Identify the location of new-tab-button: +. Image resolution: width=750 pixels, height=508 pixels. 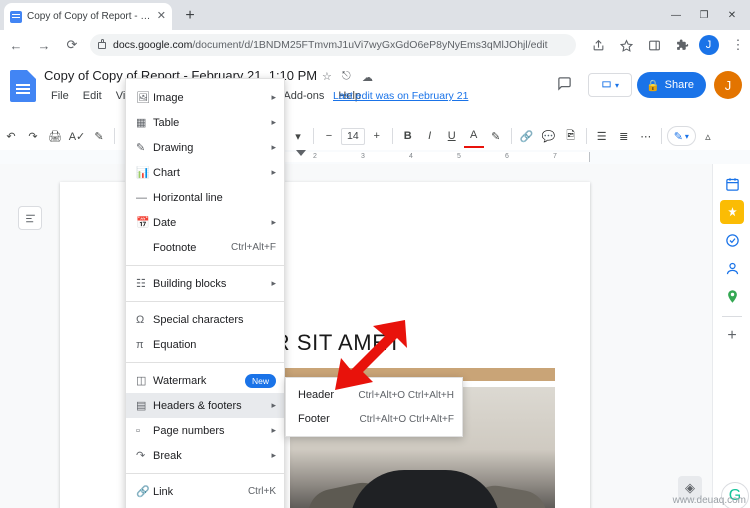
(190, 16).